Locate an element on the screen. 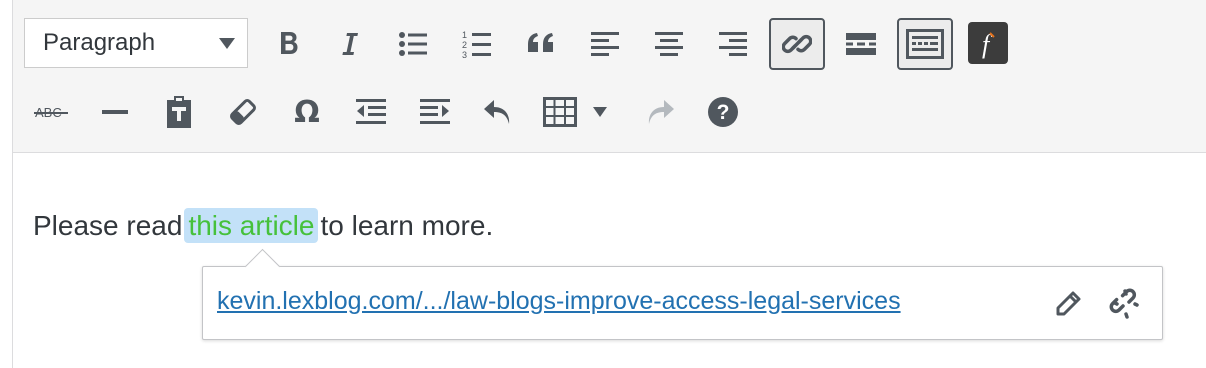 The image size is (1206, 368). horizontal-line-button is located at coordinates (115, 112).